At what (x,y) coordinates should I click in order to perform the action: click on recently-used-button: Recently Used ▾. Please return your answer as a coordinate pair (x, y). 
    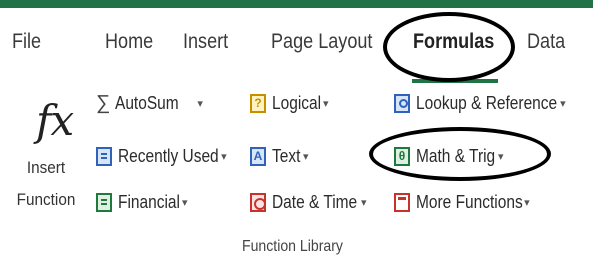
    Looking at the image, I should click on (161, 156).